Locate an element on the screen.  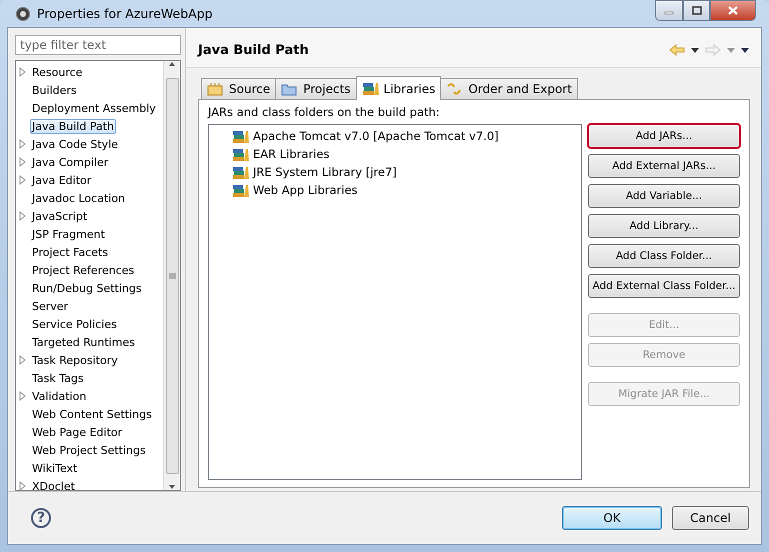
list-label: JARs and class folders on the build path: is located at coordinates (324, 112).